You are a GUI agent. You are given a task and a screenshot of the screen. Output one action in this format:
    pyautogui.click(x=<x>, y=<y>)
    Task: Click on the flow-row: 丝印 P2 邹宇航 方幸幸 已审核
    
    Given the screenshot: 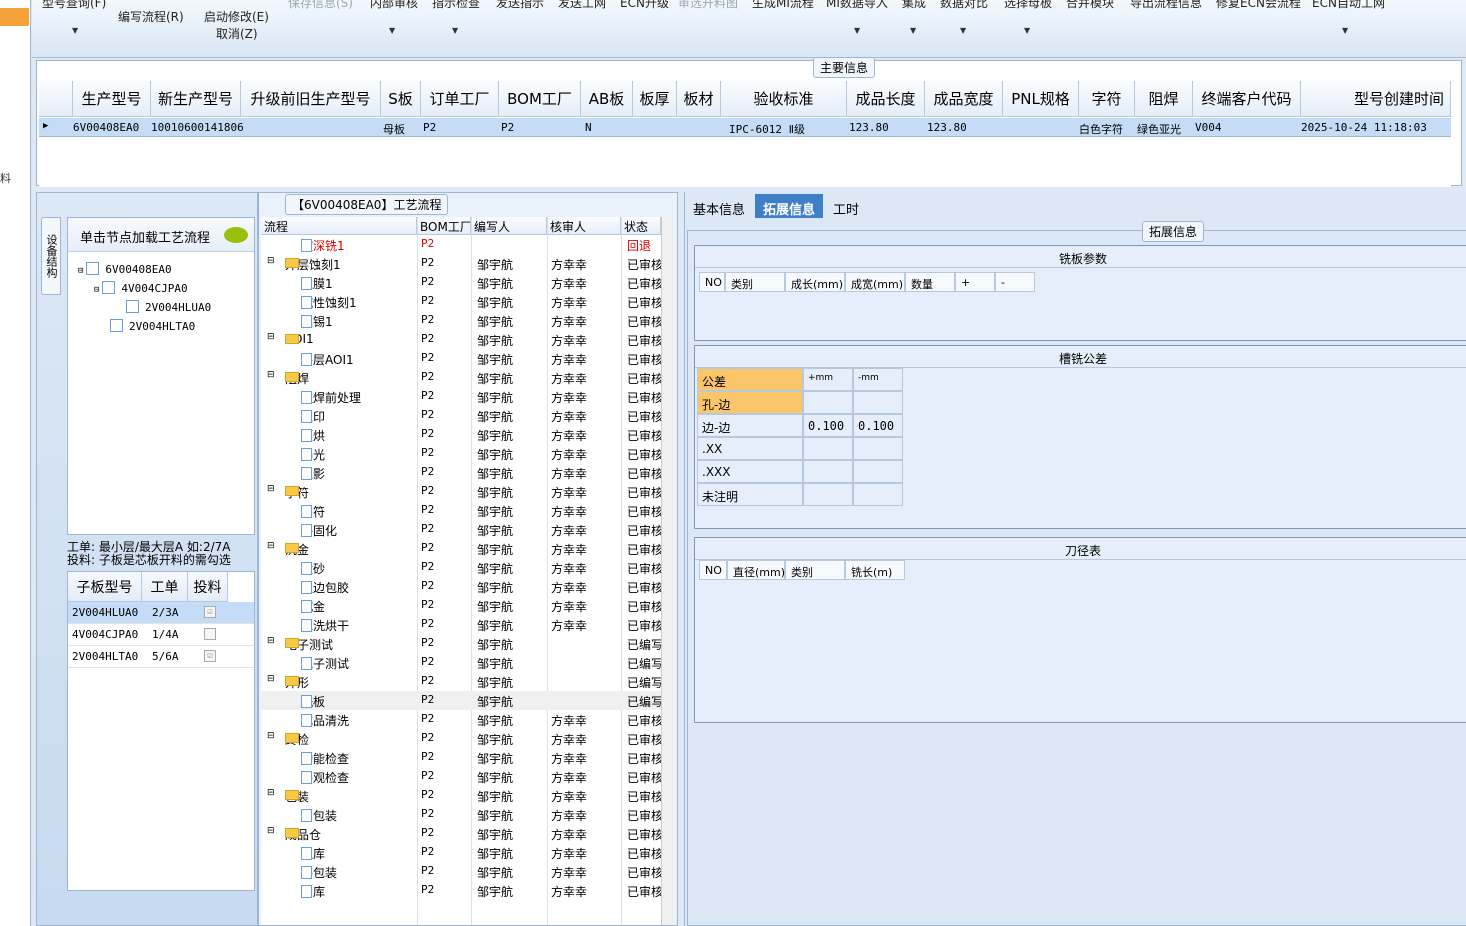 What is the action you would take?
    pyautogui.click(x=462, y=415)
    